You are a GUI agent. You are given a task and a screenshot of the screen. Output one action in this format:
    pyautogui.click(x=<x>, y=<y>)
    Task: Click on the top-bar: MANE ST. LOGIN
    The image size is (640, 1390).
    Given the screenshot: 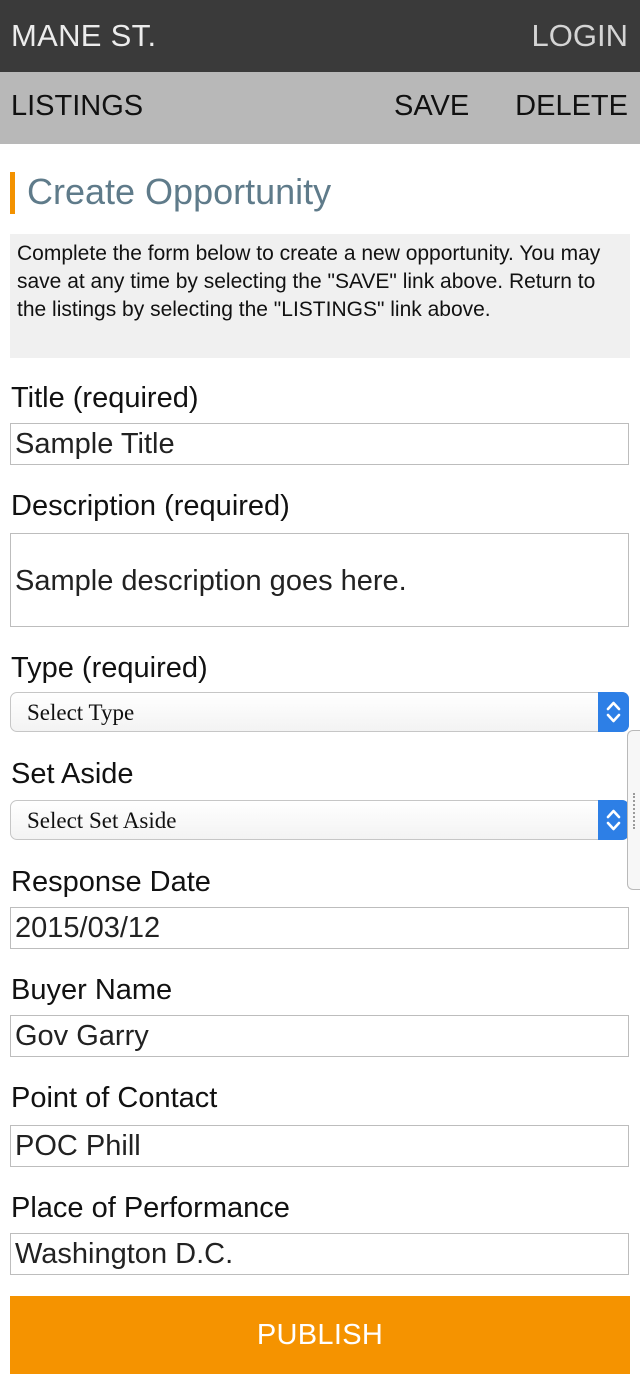 What is the action you would take?
    pyautogui.click(x=320, y=36)
    